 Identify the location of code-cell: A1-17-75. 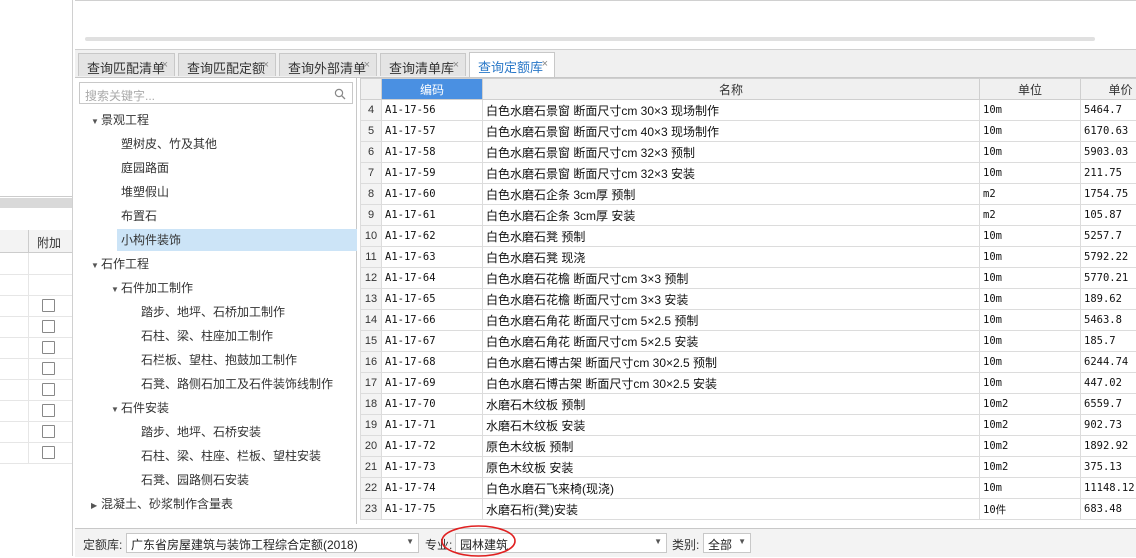
(432, 509).